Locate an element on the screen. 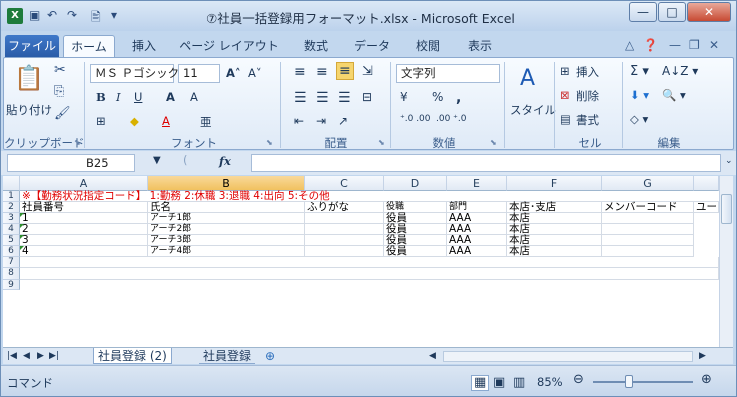 This screenshot has height=397, width=737. close-button: ✕ is located at coordinates (709, 12).